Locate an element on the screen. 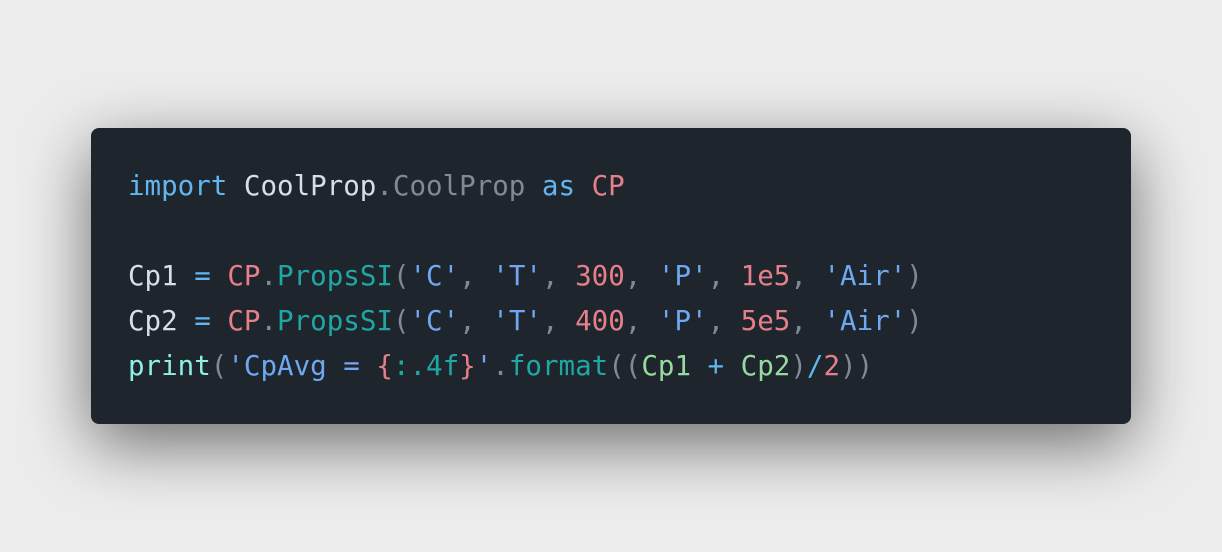  module-name: CoolProp is located at coordinates (302, 186).